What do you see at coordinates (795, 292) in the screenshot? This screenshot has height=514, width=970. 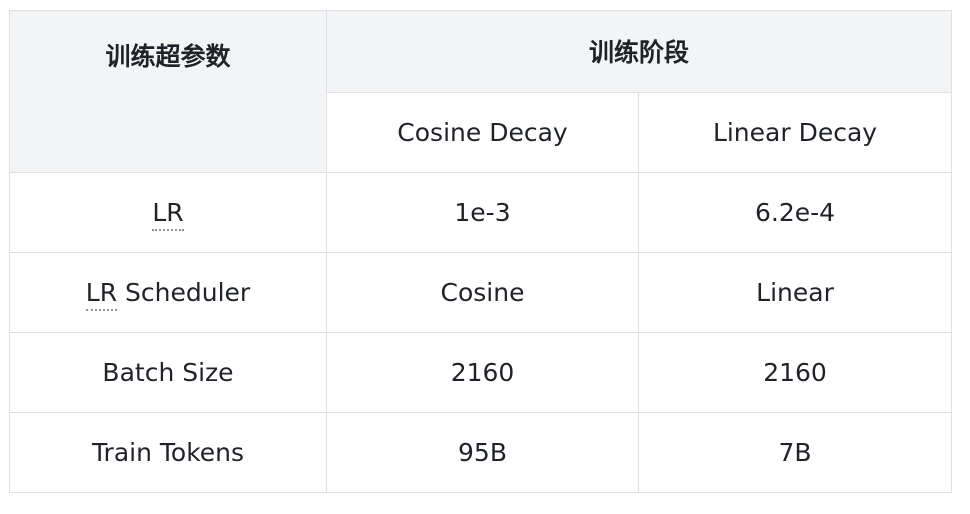 I see `value-cell: Linear` at bounding box center [795, 292].